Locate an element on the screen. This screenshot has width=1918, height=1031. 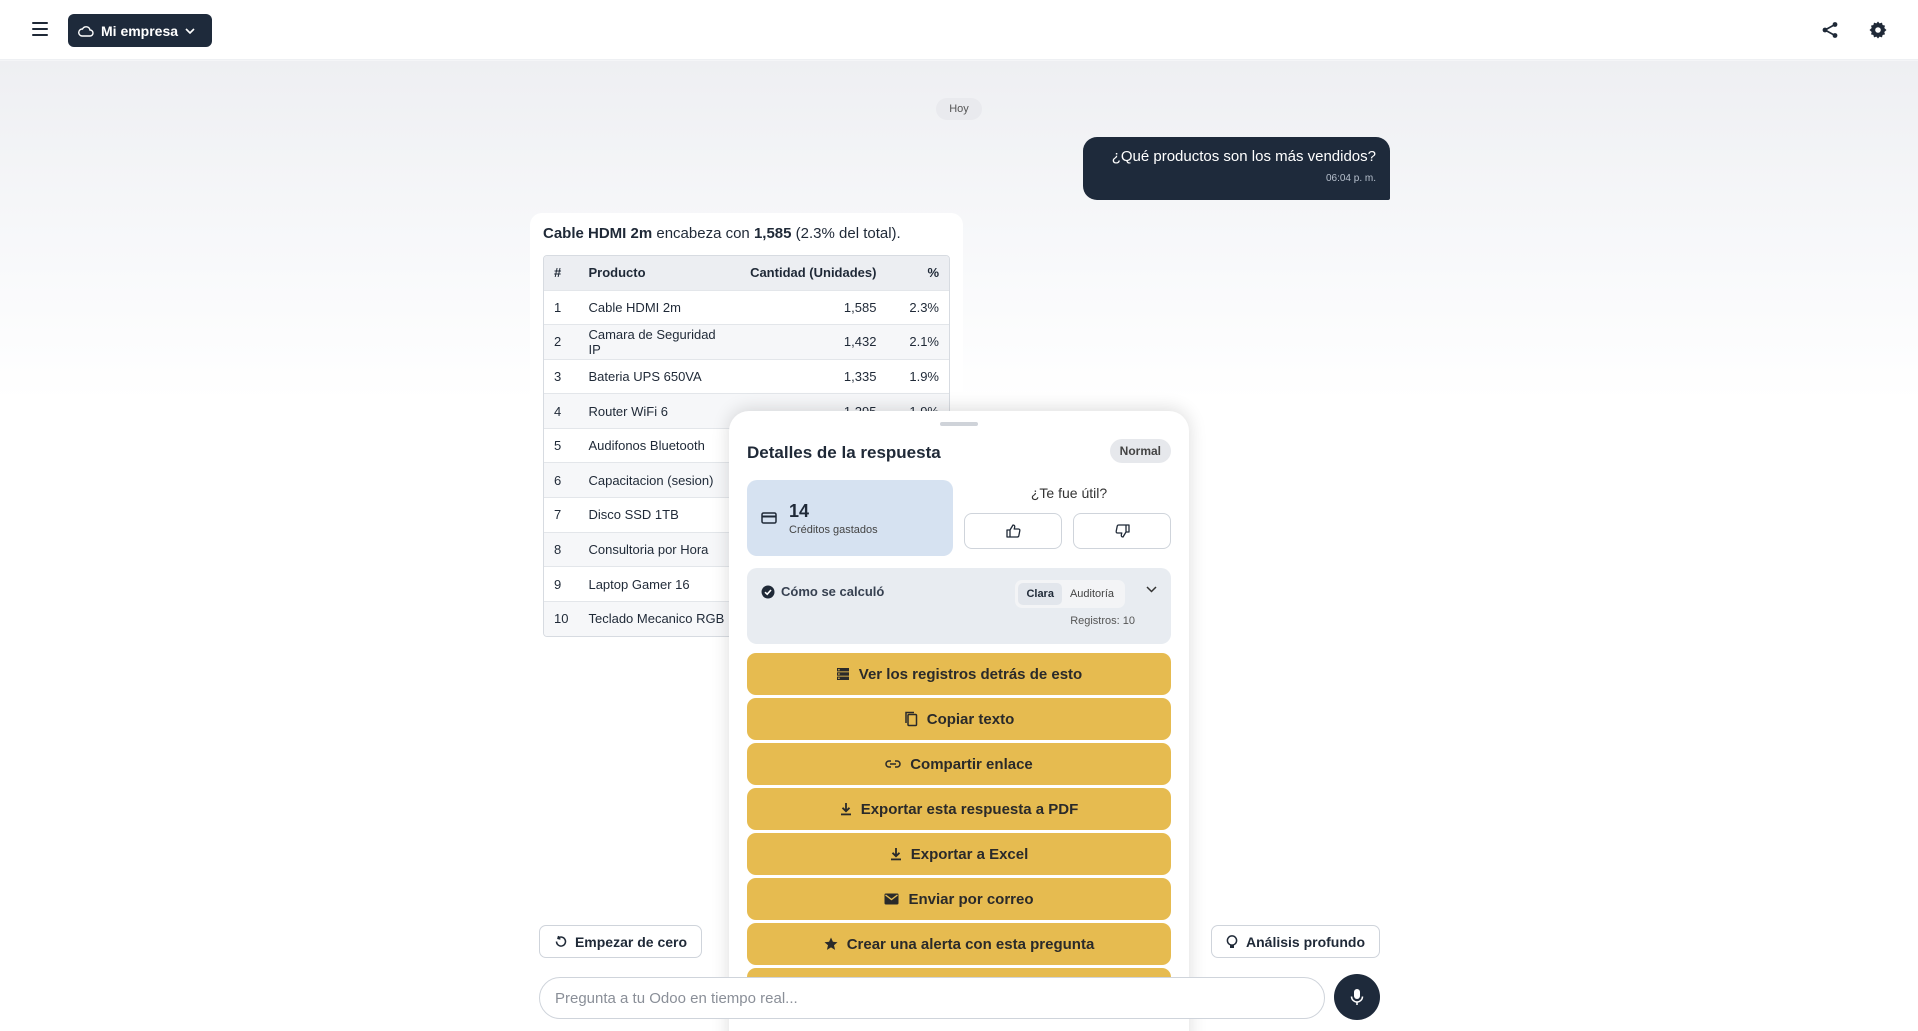
answer-text-part: encabeza con is located at coordinates (703, 233).